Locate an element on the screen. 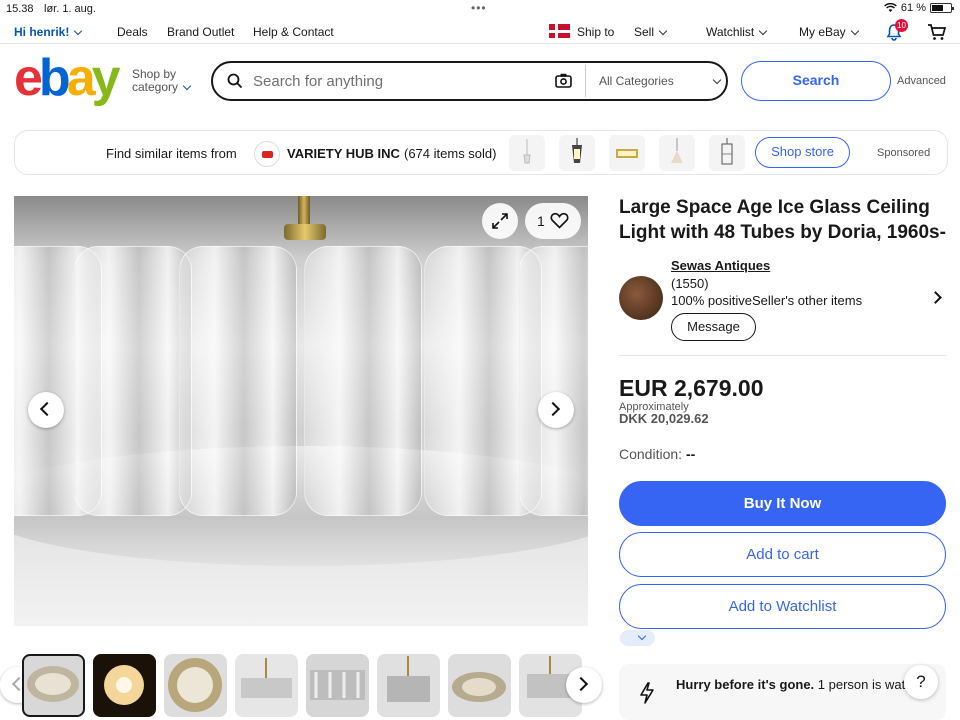 The width and height of the screenshot is (960, 720). ebay-logo: ebay is located at coordinates (67, 78).